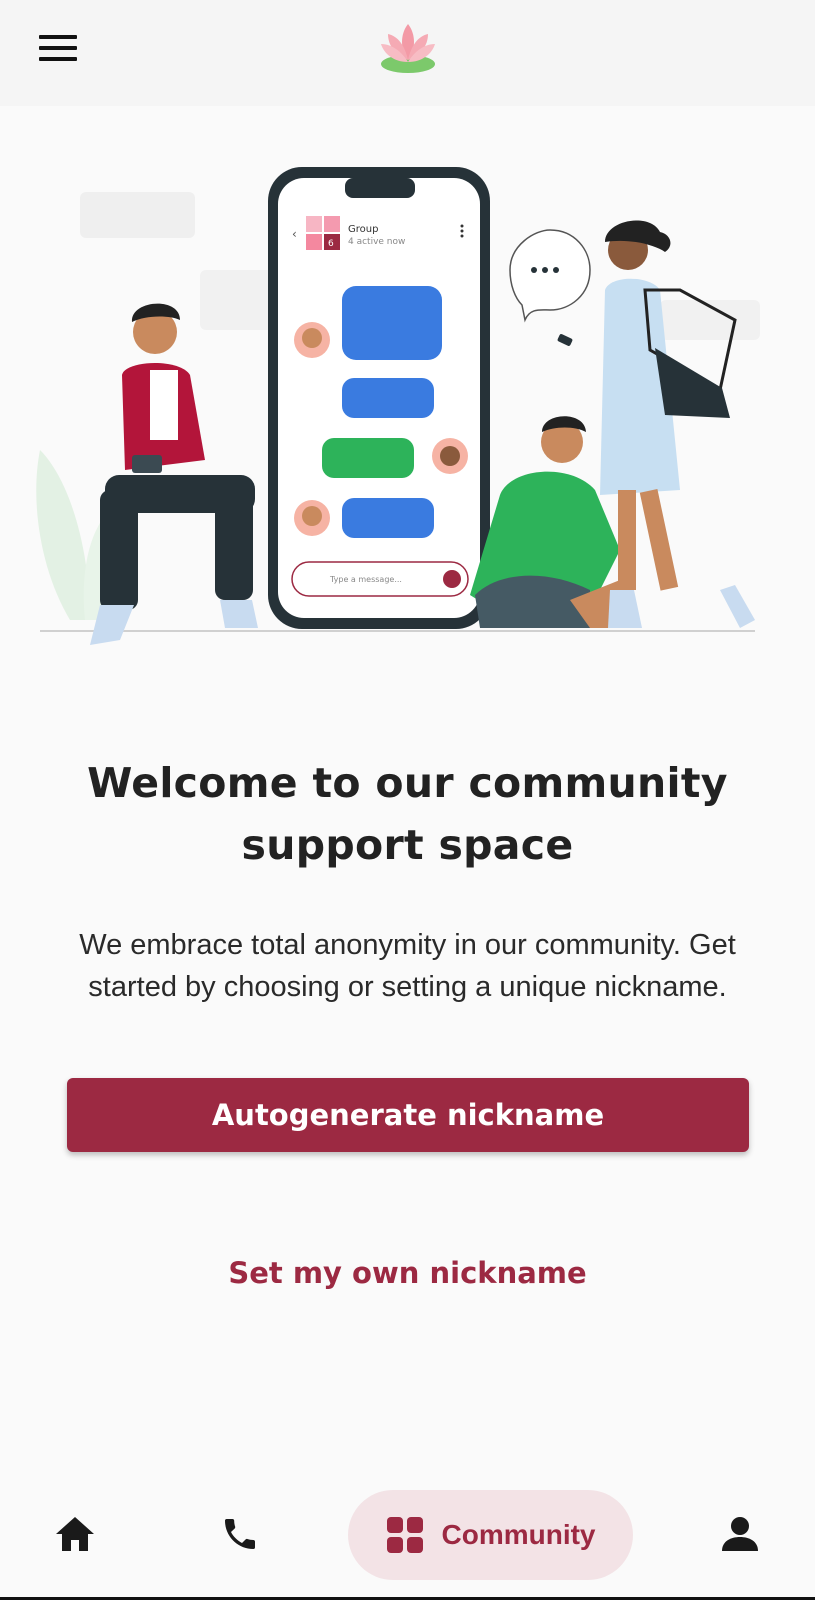 The image size is (815, 1600). I want to click on phone-icon, so click(240, 1534).